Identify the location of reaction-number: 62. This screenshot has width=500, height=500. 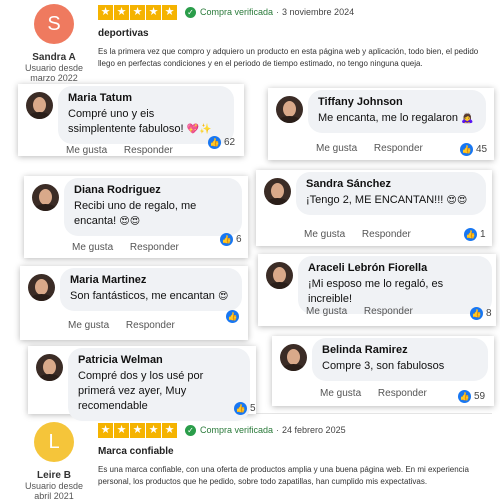
(230, 142).